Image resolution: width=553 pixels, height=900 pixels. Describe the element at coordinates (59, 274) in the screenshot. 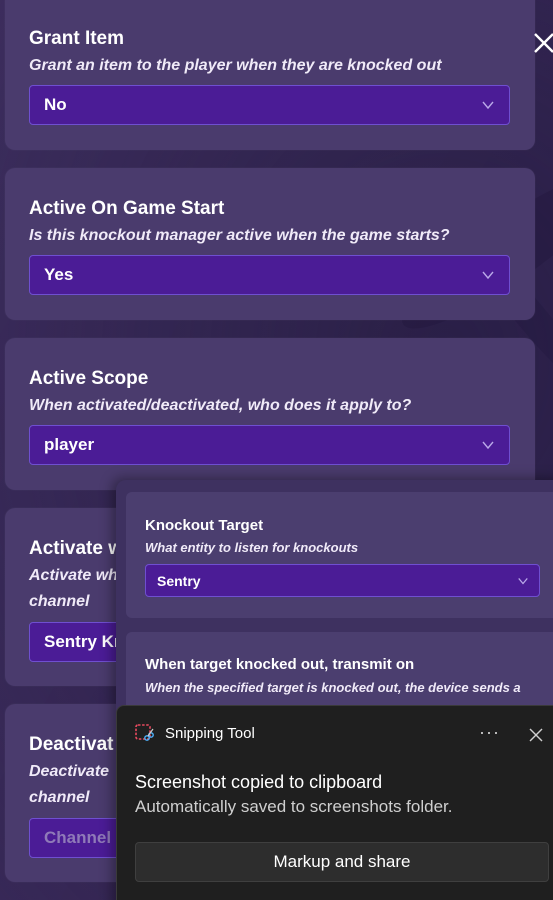

I see `dropdown-value: Yes` at that location.